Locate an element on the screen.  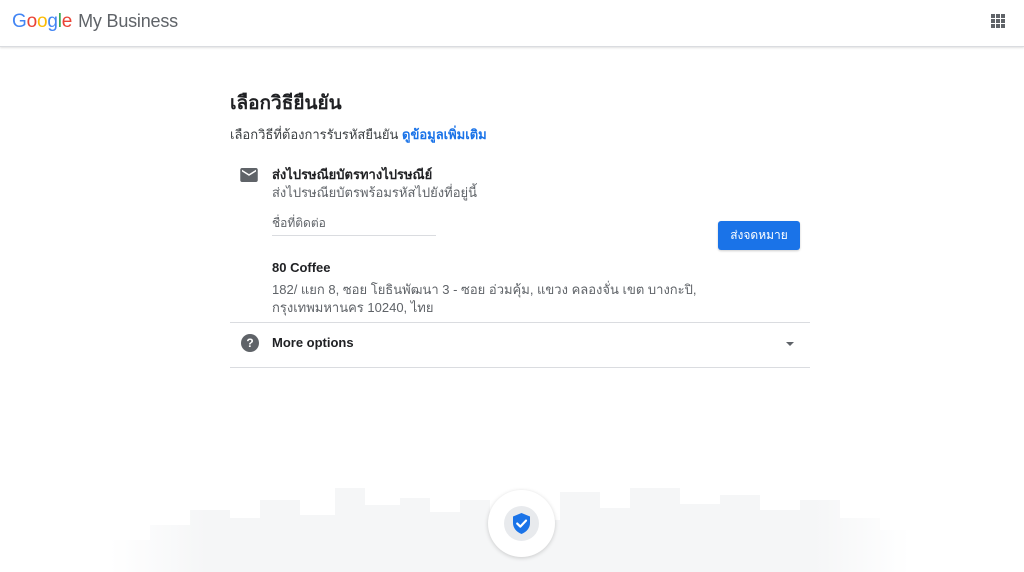
mail-icon is located at coordinates (249, 175).